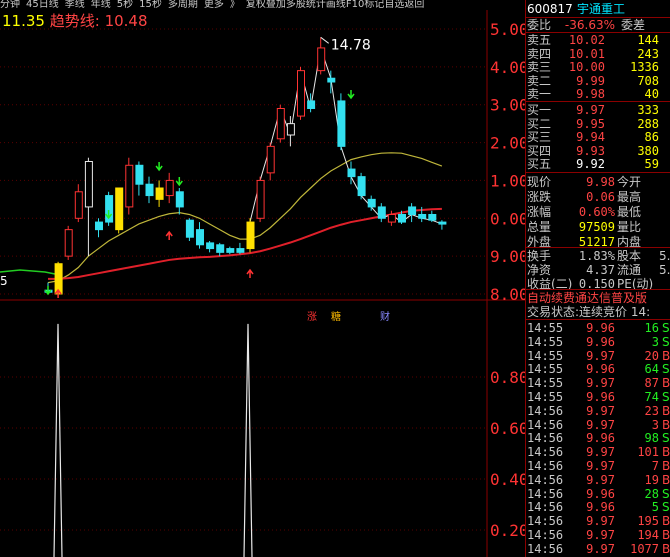 This screenshot has width=670, height=557. I want to click on event-marker: 财, so click(385, 316).